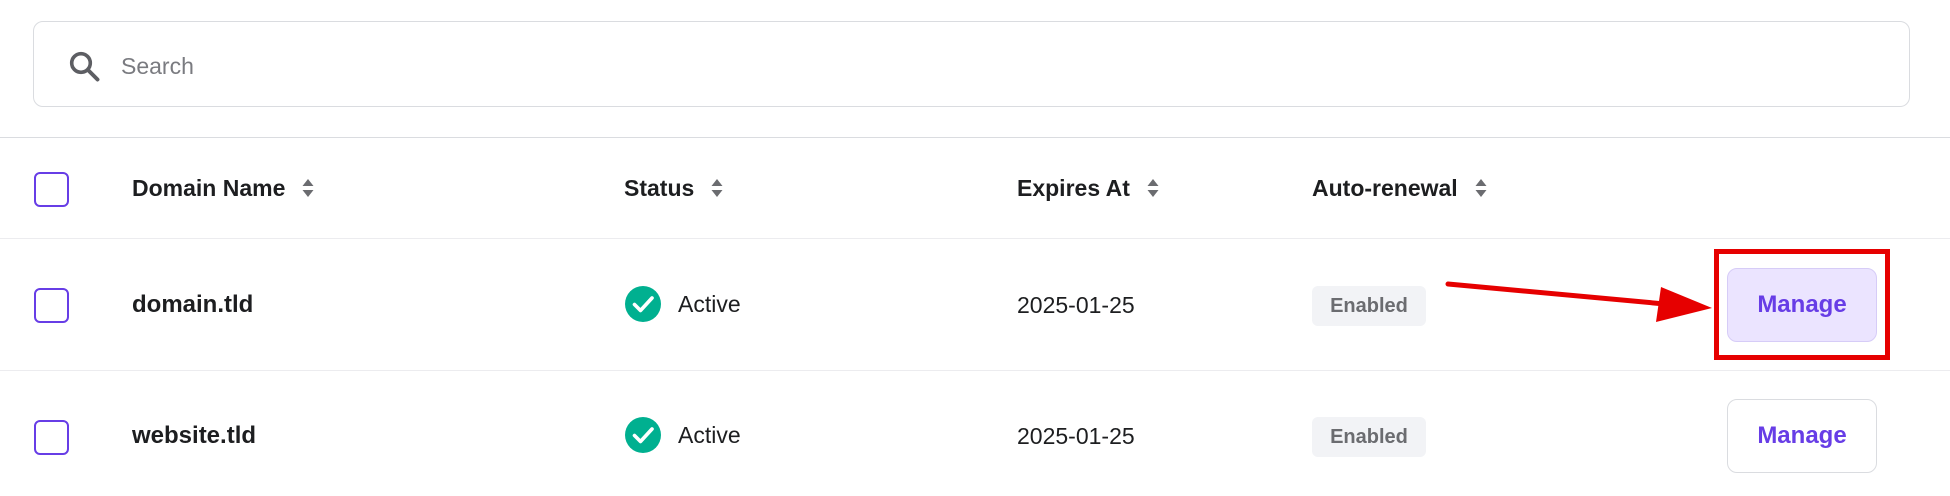 This screenshot has width=1950, height=496. I want to click on search-input, so click(971, 66).